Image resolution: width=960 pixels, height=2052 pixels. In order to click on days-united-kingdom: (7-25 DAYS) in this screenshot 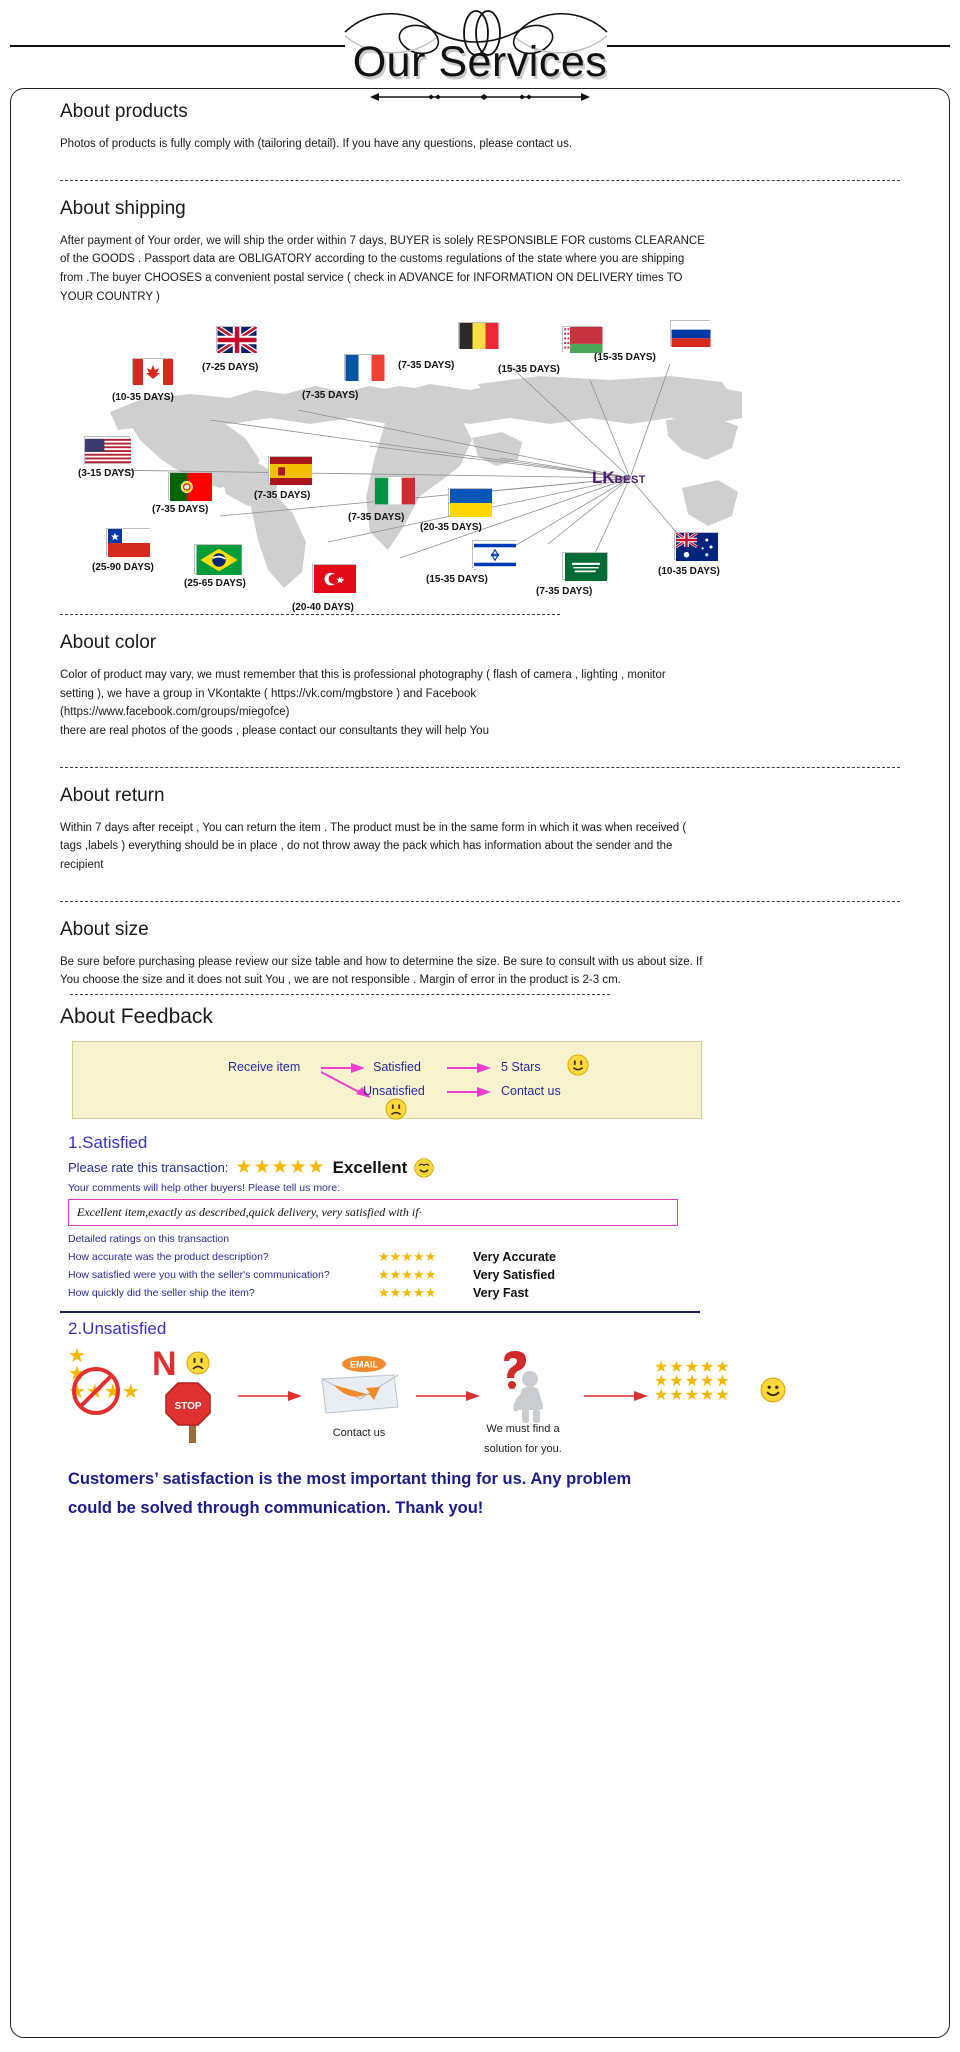, I will do `click(230, 368)`.